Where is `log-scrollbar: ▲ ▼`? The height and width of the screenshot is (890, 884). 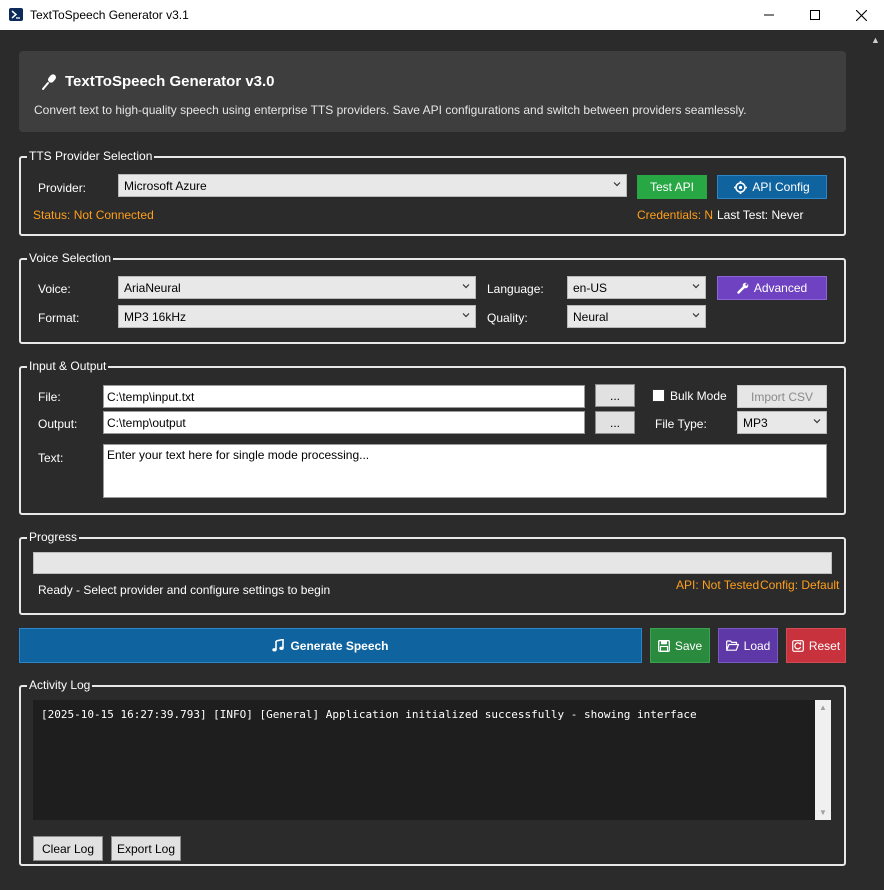 log-scrollbar: ▲ ▼ is located at coordinates (823, 760).